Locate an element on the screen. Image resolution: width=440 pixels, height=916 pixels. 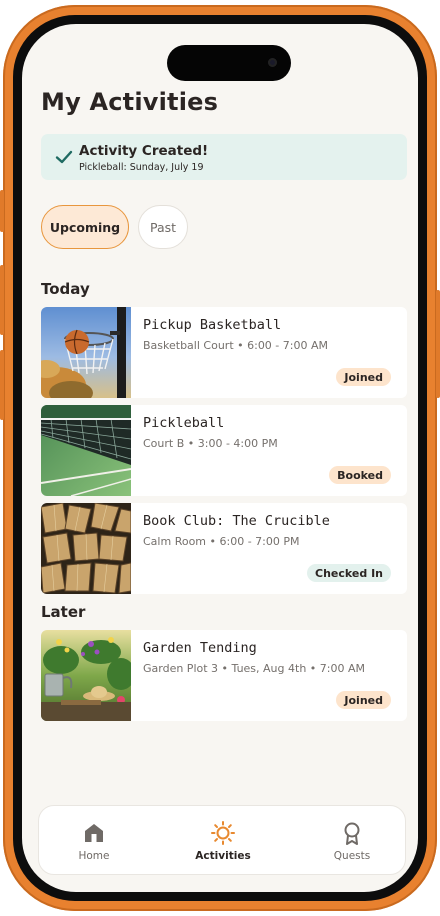
nav-item-home: Home is located at coordinates (94, 841).